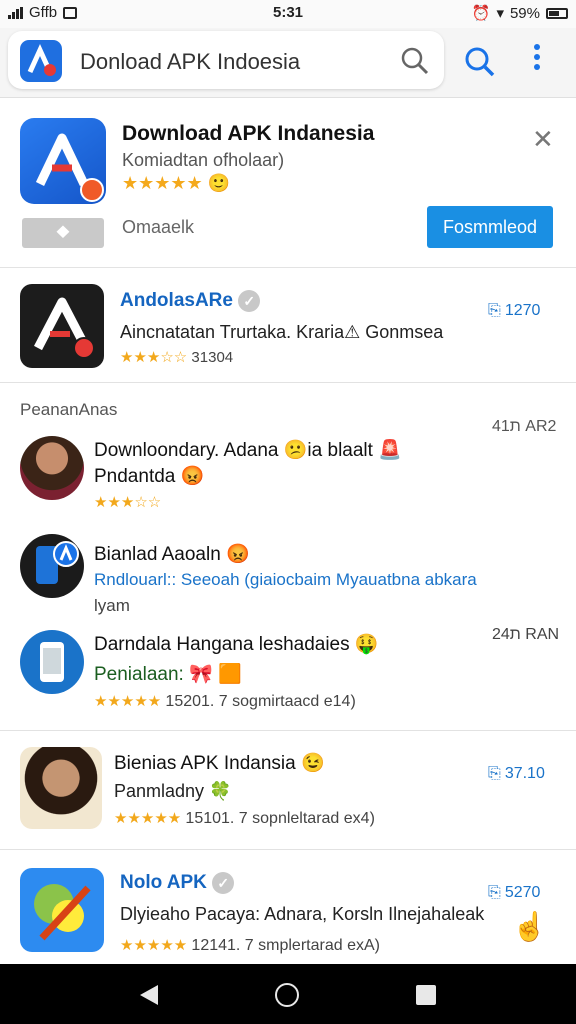 The width and height of the screenshot is (576, 1024). What do you see at coordinates (173, 791) in the screenshot?
I see `app-subtitle: Panmladny 🍀` at bounding box center [173, 791].